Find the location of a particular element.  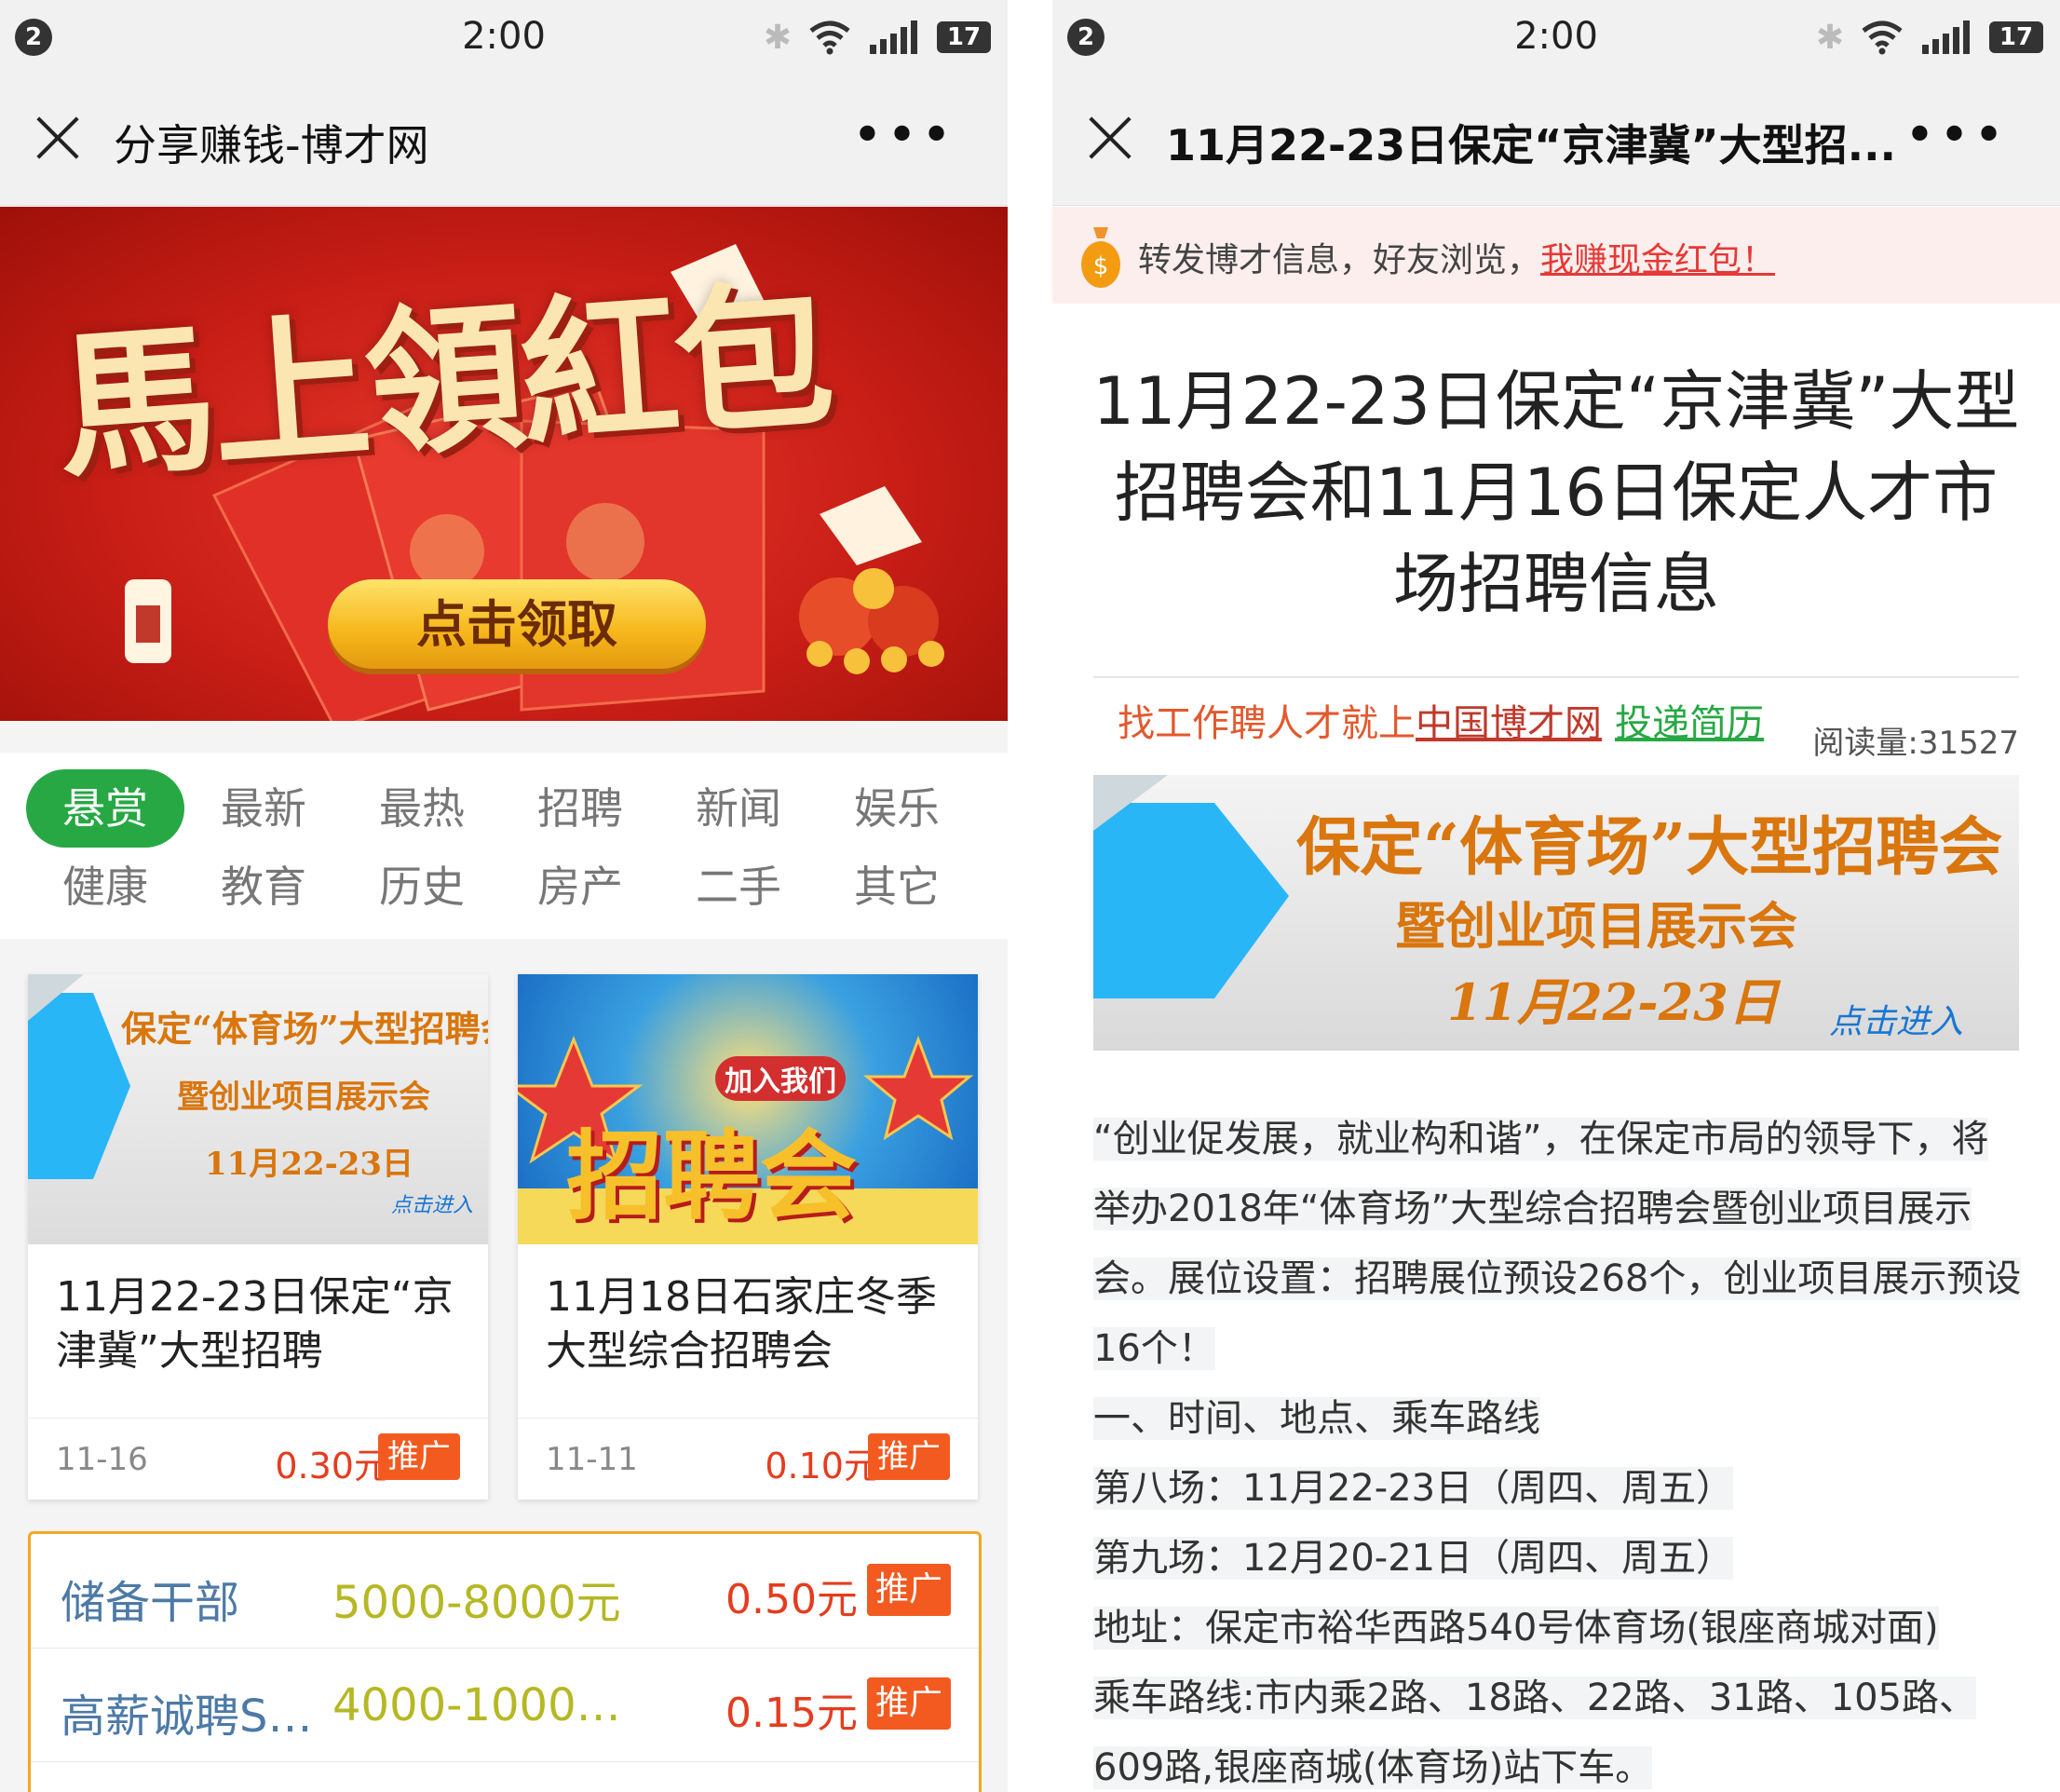

card-title: 11月22-23日保定“京津冀”大型招聘 is located at coordinates (255, 1324).